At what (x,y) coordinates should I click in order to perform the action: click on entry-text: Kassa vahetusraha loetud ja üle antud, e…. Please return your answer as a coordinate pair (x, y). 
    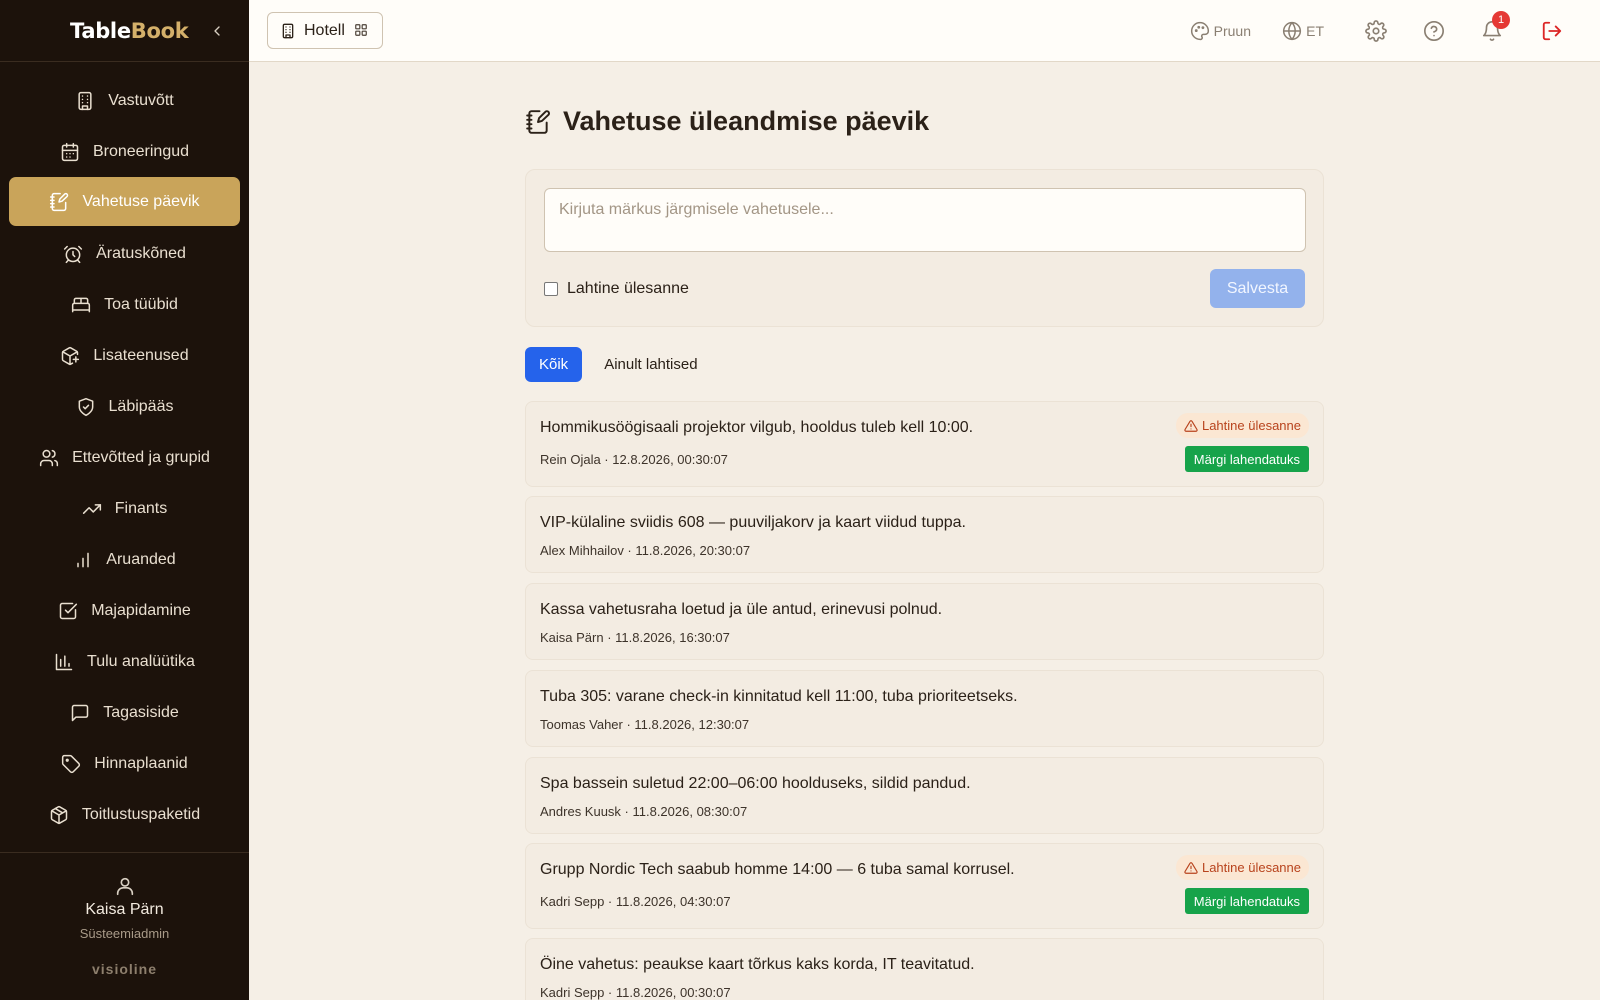
    Looking at the image, I should click on (741, 609).